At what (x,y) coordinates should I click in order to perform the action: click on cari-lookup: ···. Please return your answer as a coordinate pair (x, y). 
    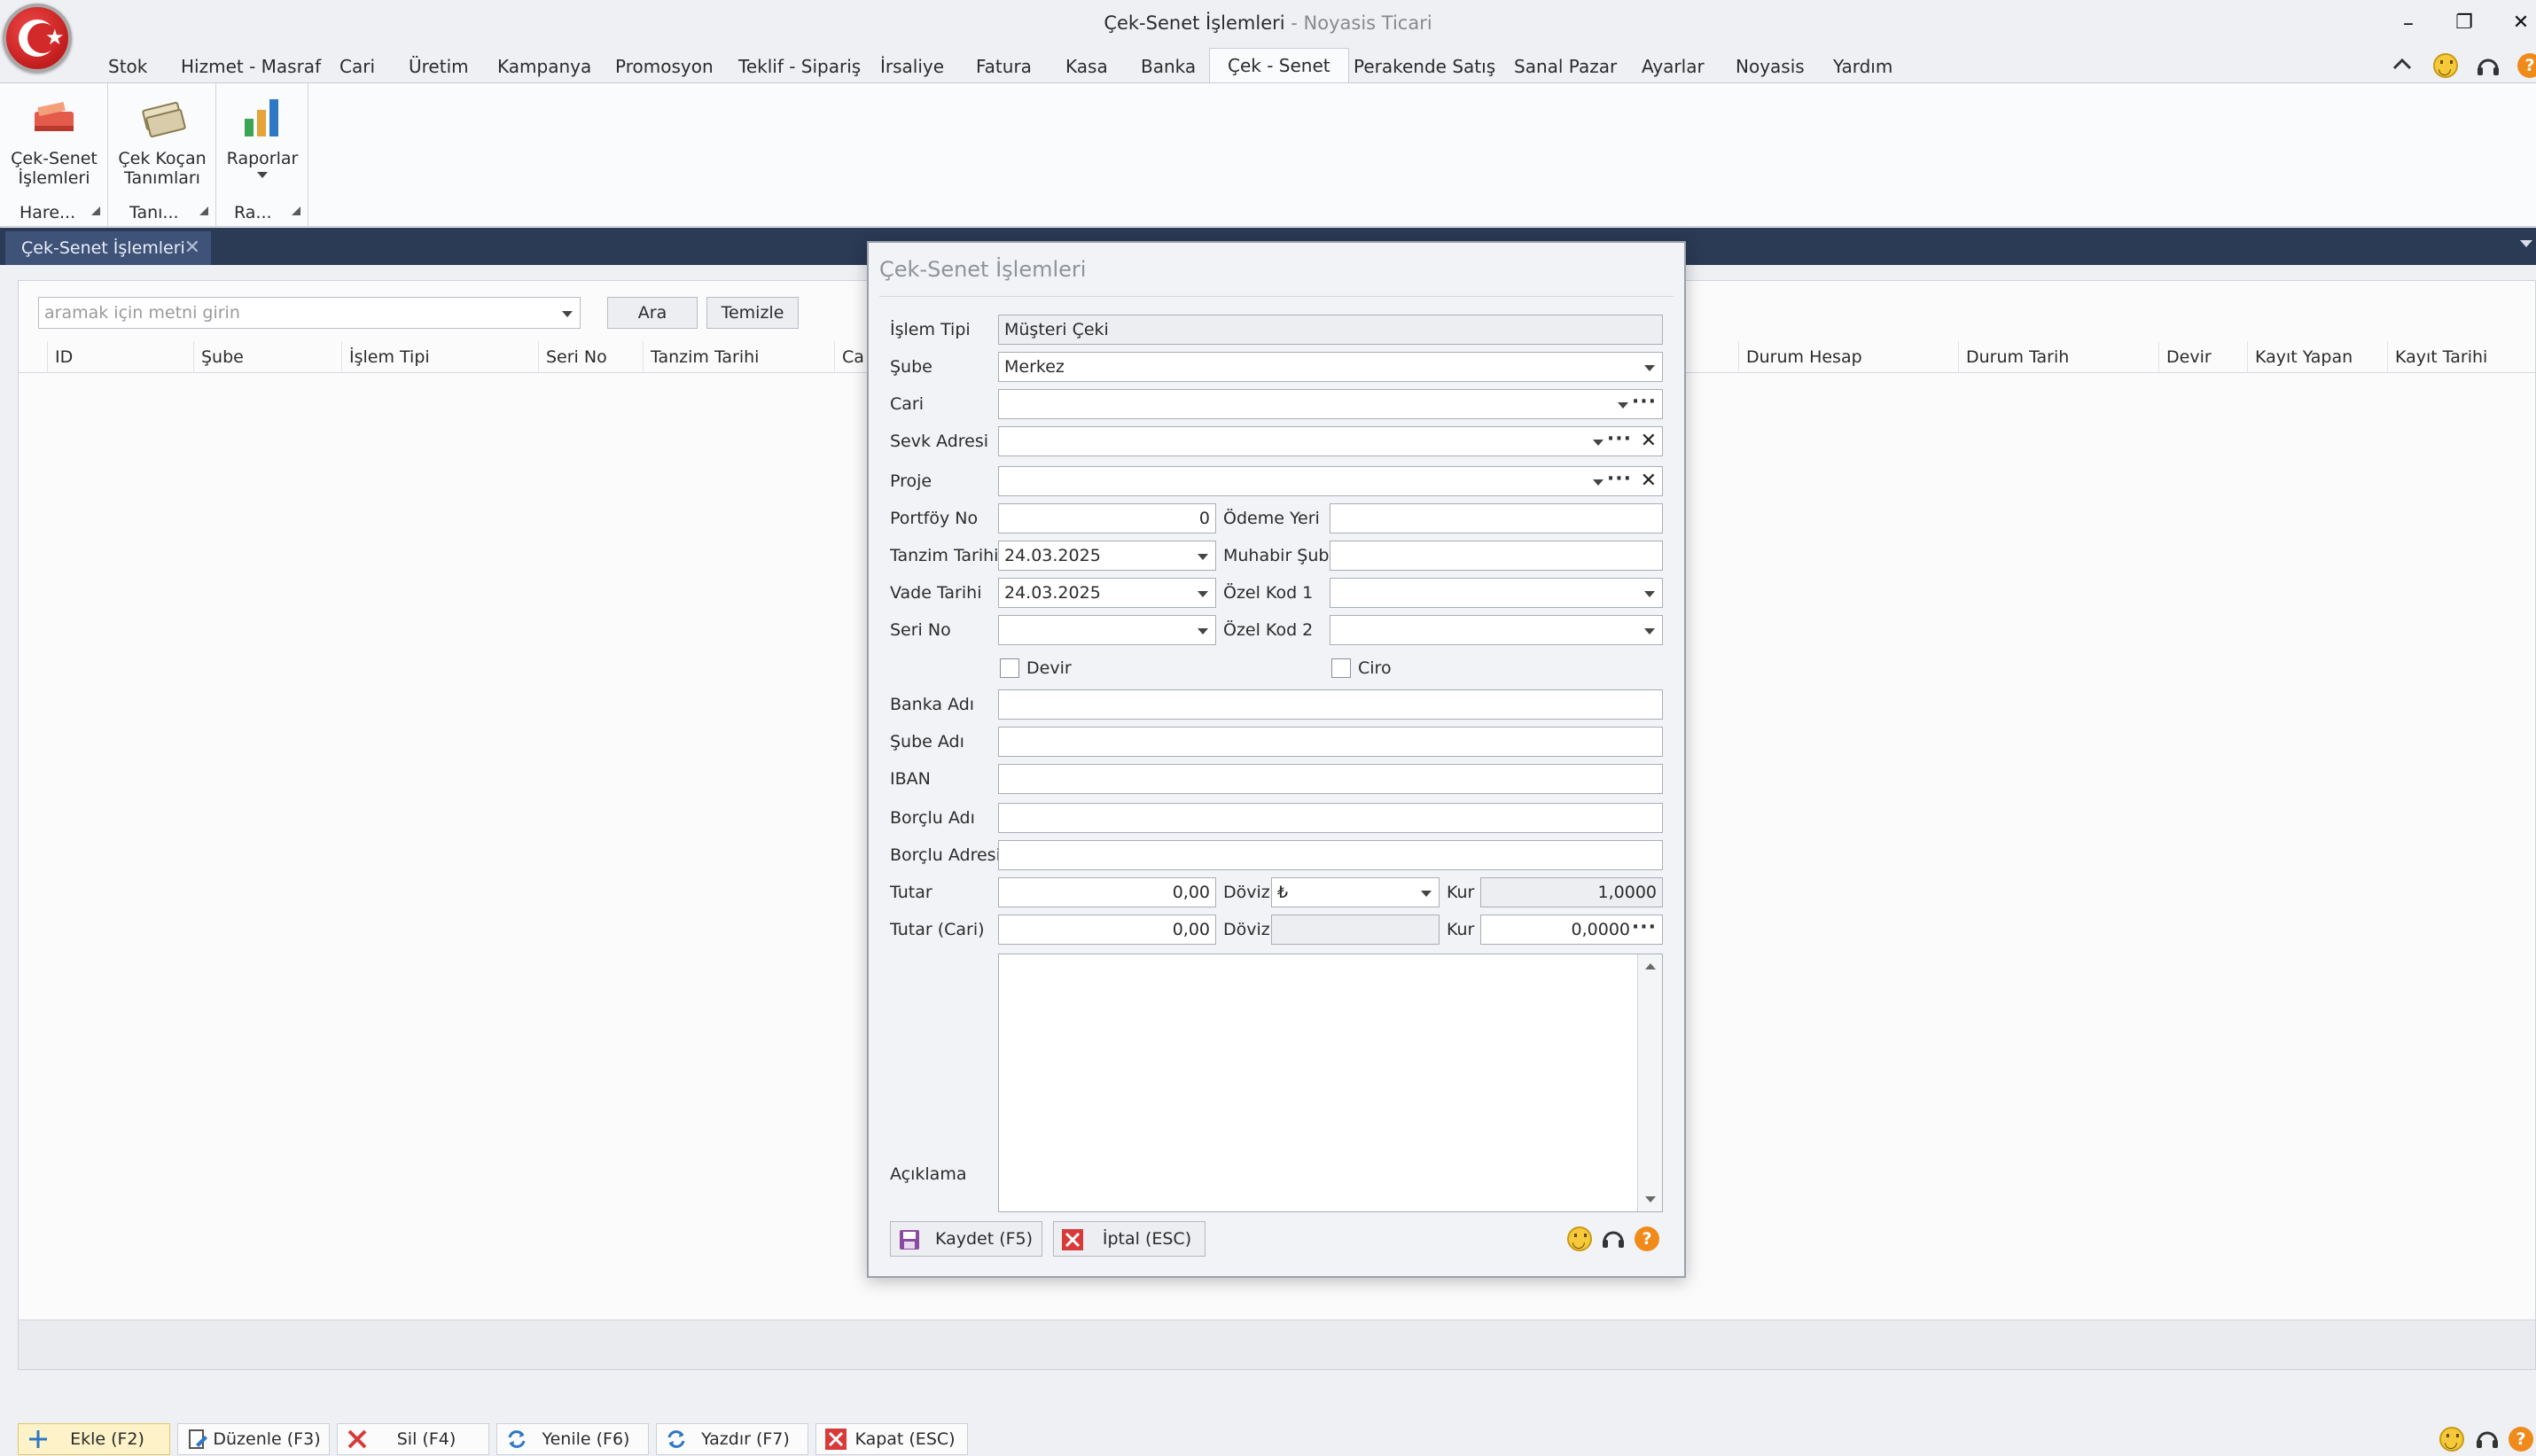
    Looking at the image, I should click on (1330, 404).